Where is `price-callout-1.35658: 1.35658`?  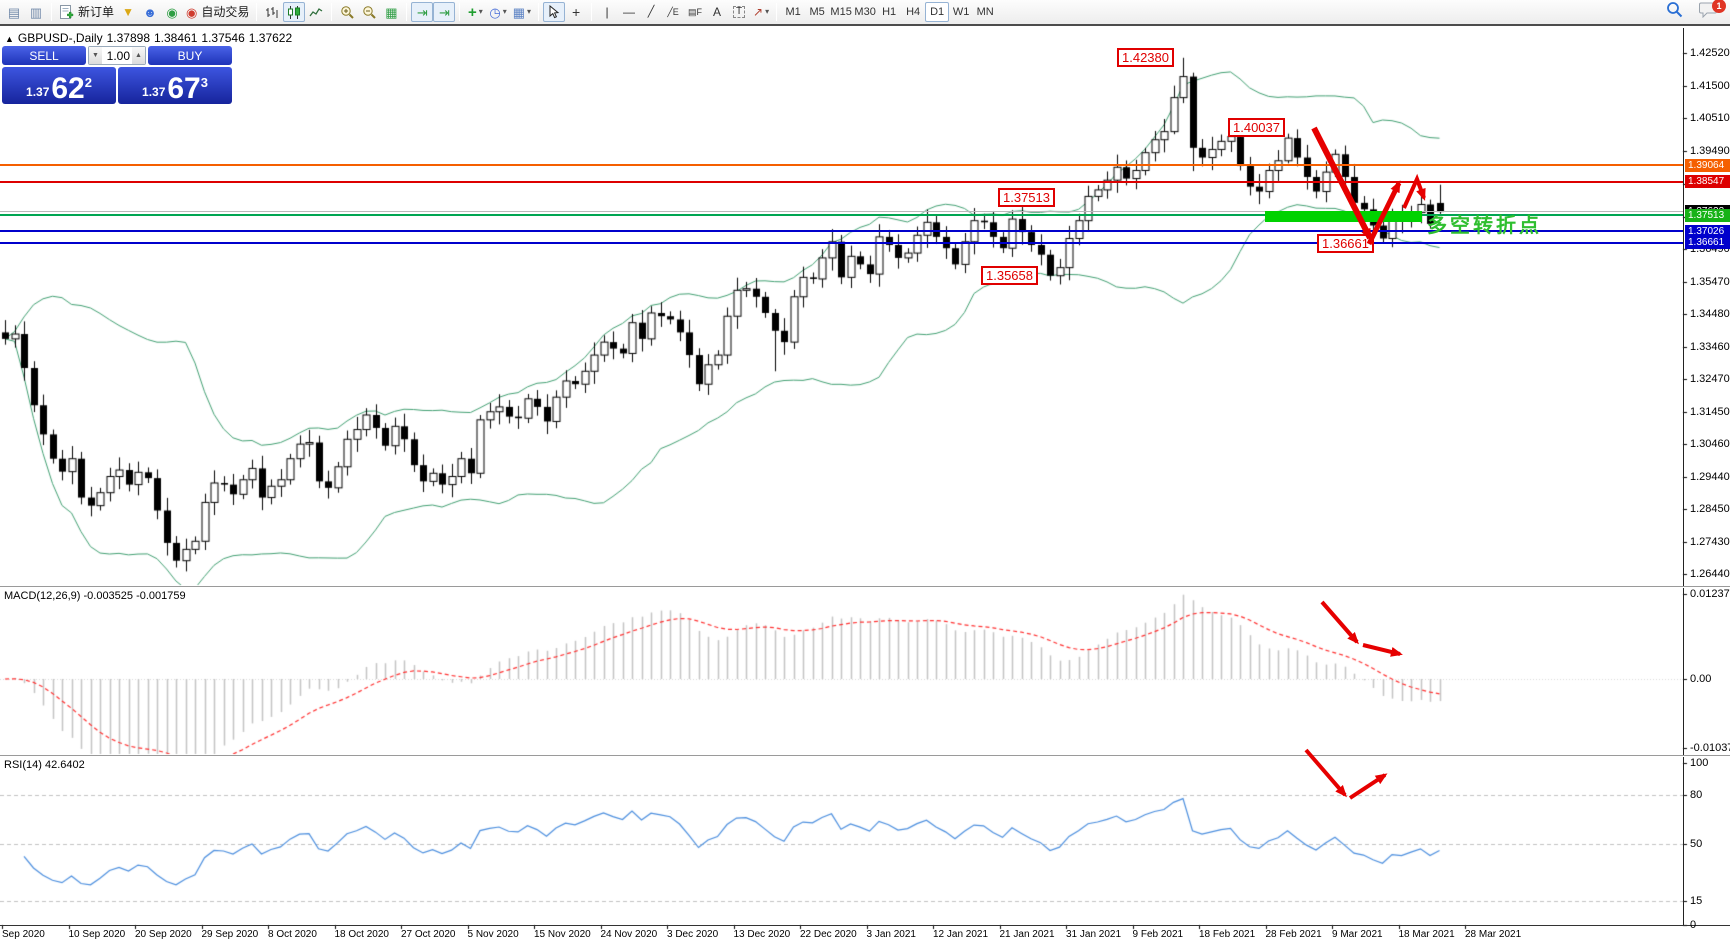 price-callout-1.35658: 1.35658 is located at coordinates (1009, 275).